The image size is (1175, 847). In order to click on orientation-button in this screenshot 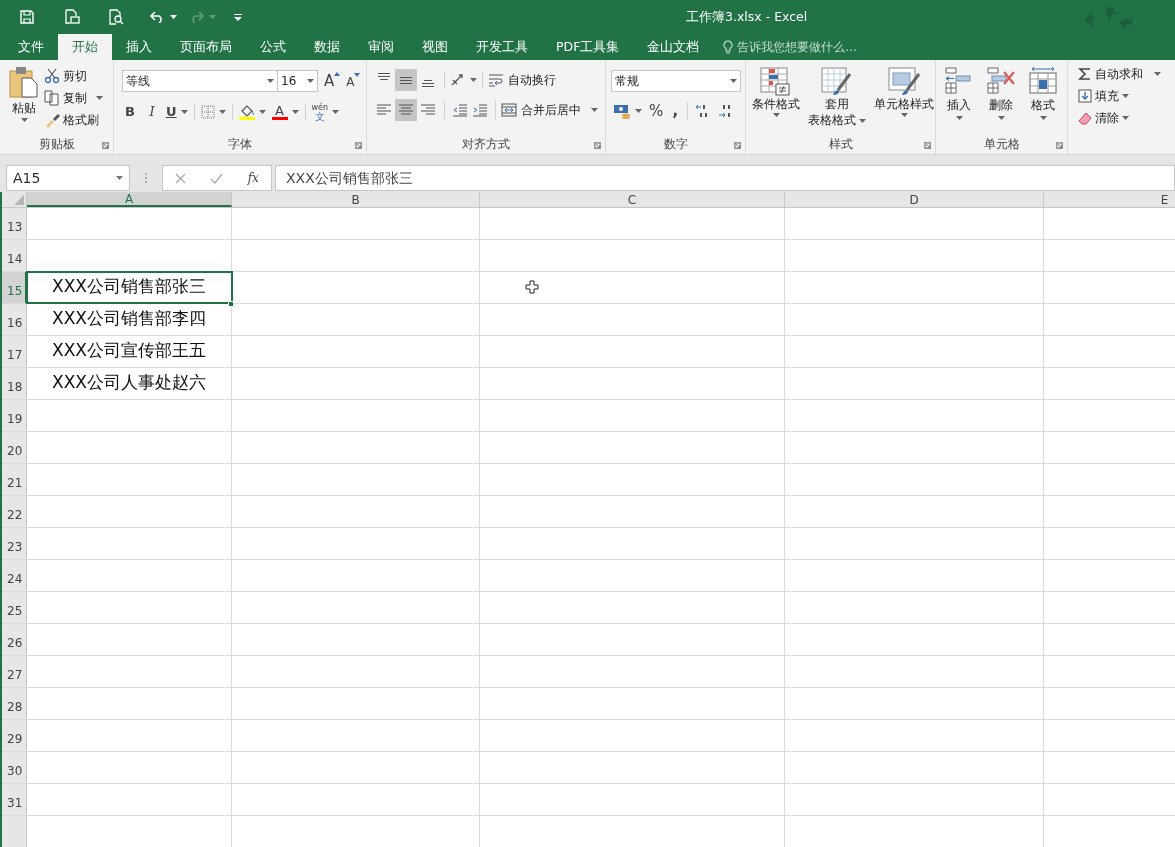, I will do `click(463, 80)`.